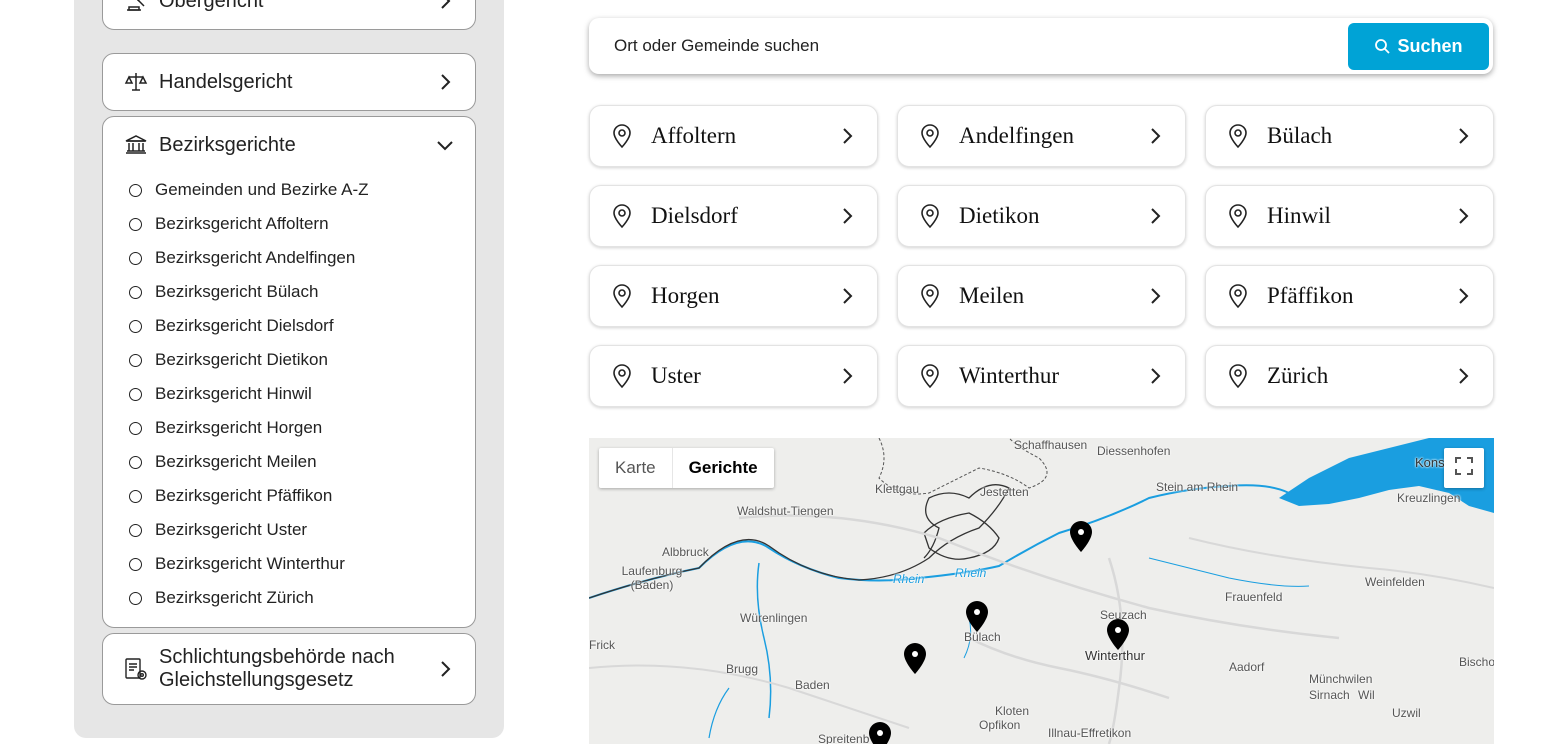 The width and height of the screenshot is (1568, 744). What do you see at coordinates (302, 292) in the screenshot?
I see `list-item: Bezirksgericht Bülach` at bounding box center [302, 292].